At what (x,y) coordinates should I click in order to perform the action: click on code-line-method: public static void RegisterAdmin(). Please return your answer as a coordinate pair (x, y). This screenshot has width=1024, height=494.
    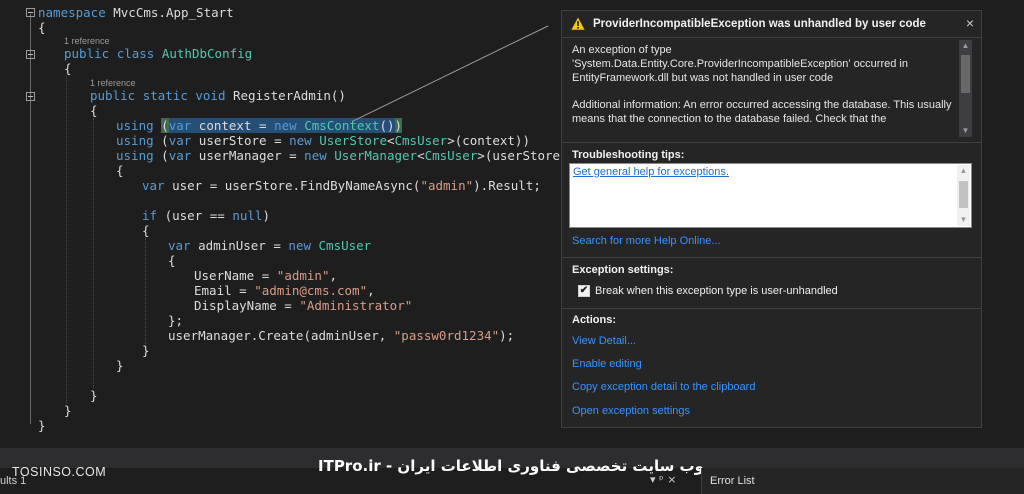
    Looking at the image, I should click on (218, 95).